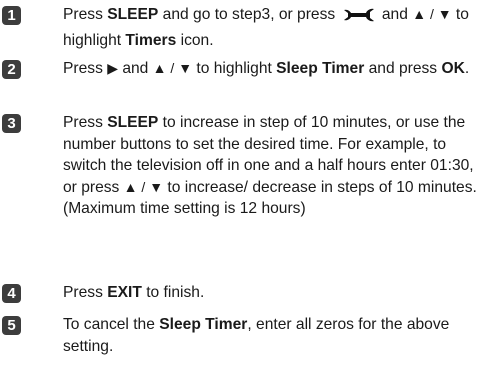  I want to click on timers-label: Timers, so click(151, 40).